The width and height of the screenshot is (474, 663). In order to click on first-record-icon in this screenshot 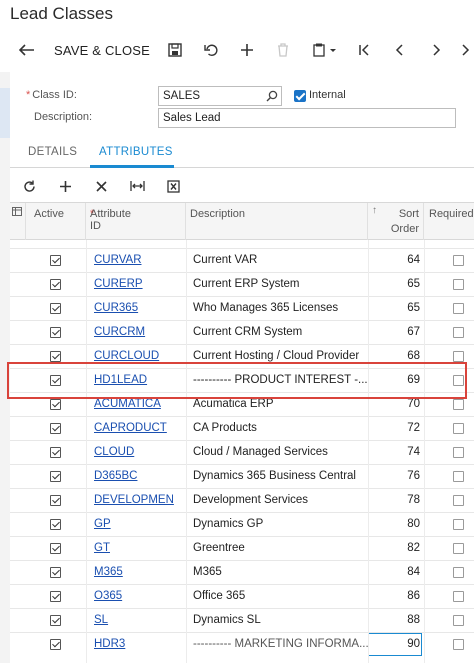, I will do `click(364, 50)`.